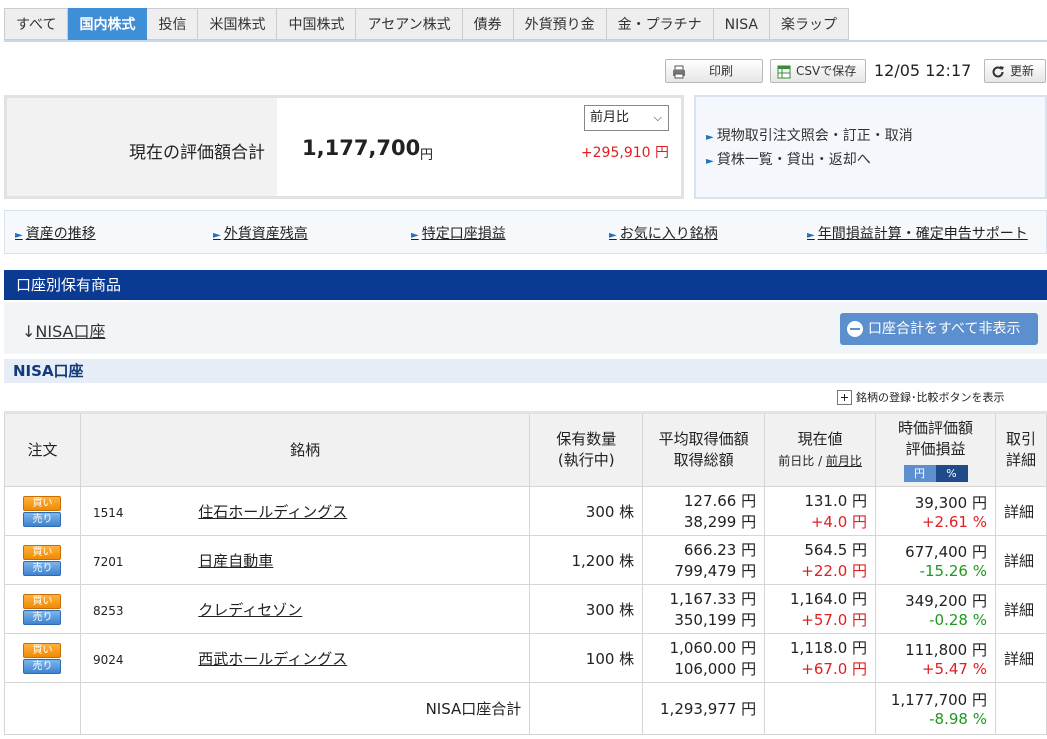 This screenshot has height=739, width=1047. What do you see at coordinates (108, 24) in the screenshot?
I see `tab-domestic-stocks: 国内株式` at bounding box center [108, 24].